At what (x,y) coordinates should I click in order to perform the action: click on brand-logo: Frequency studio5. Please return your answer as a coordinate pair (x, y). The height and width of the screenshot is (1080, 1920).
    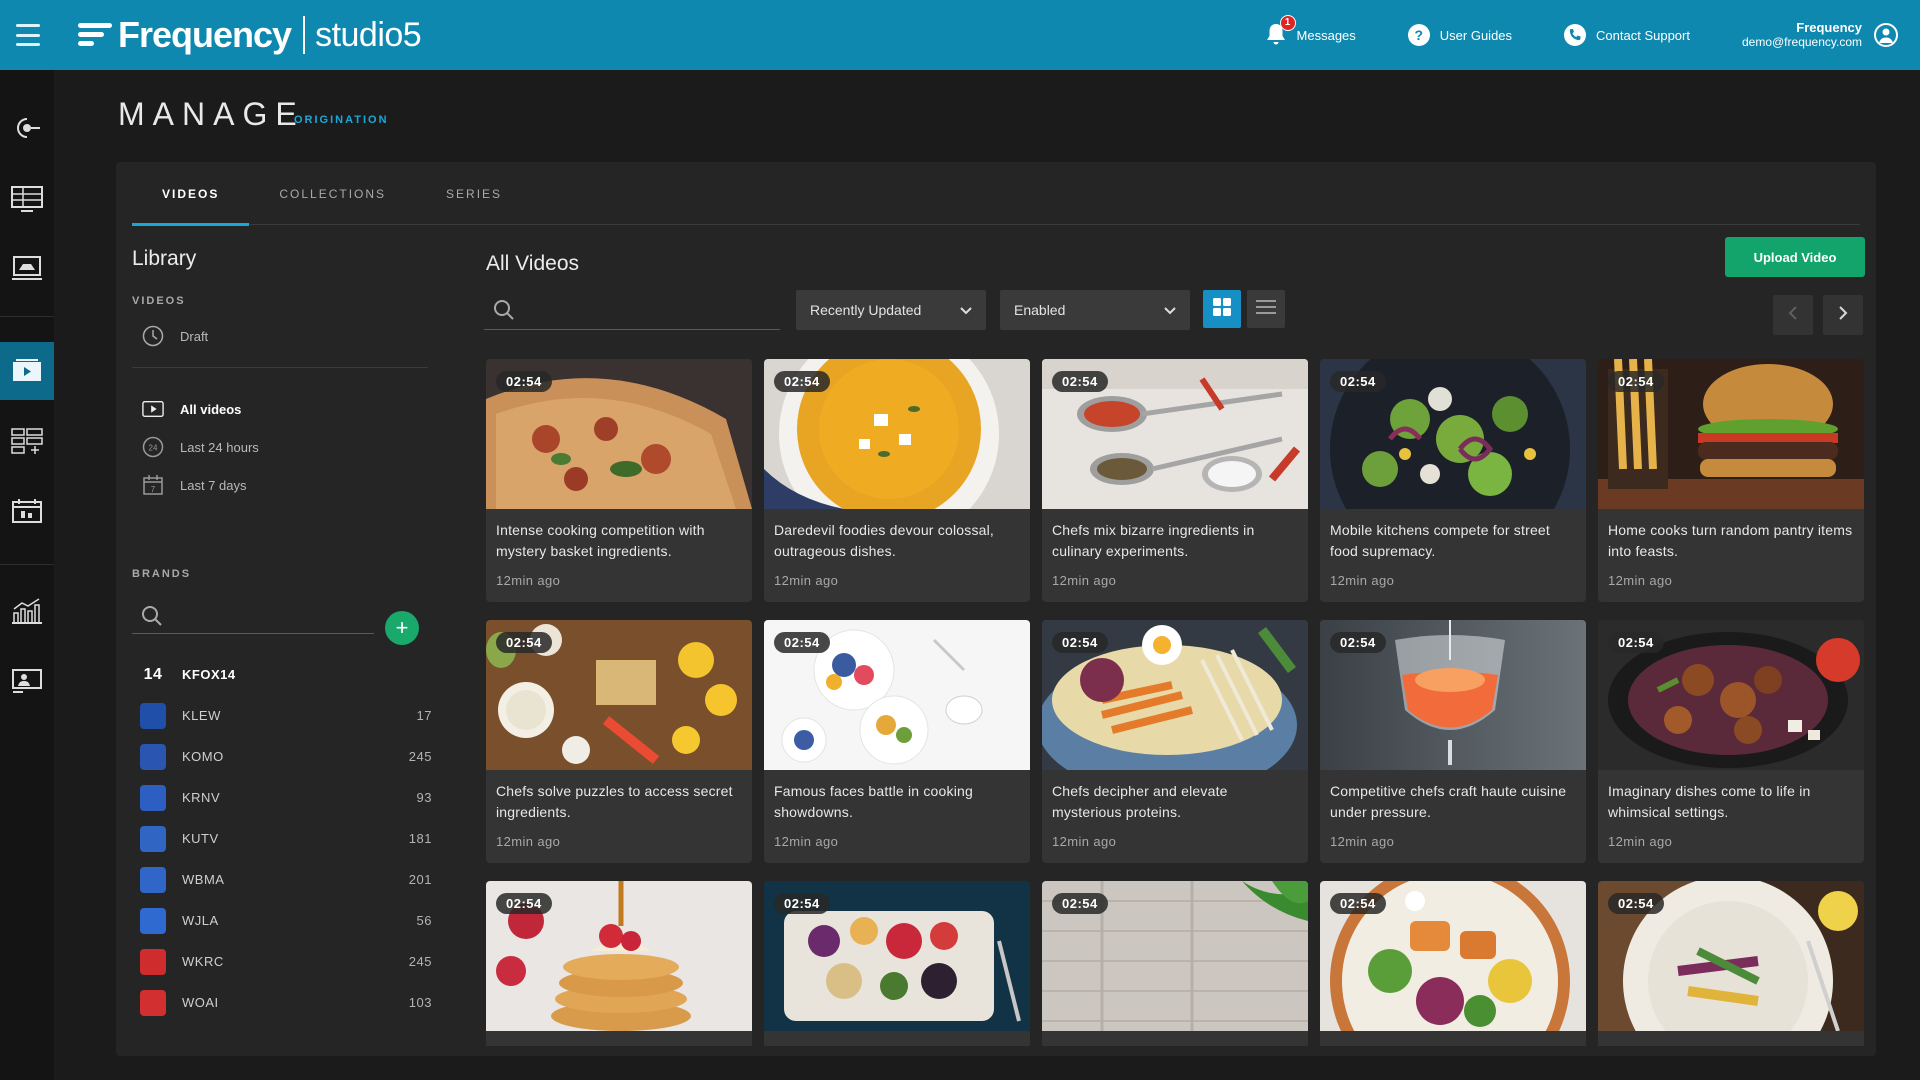
    Looking at the image, I should click on (250, 35).